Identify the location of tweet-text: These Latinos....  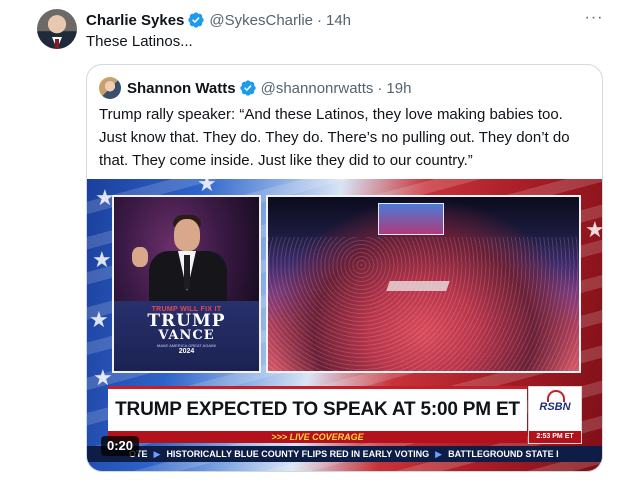
(139, 41).